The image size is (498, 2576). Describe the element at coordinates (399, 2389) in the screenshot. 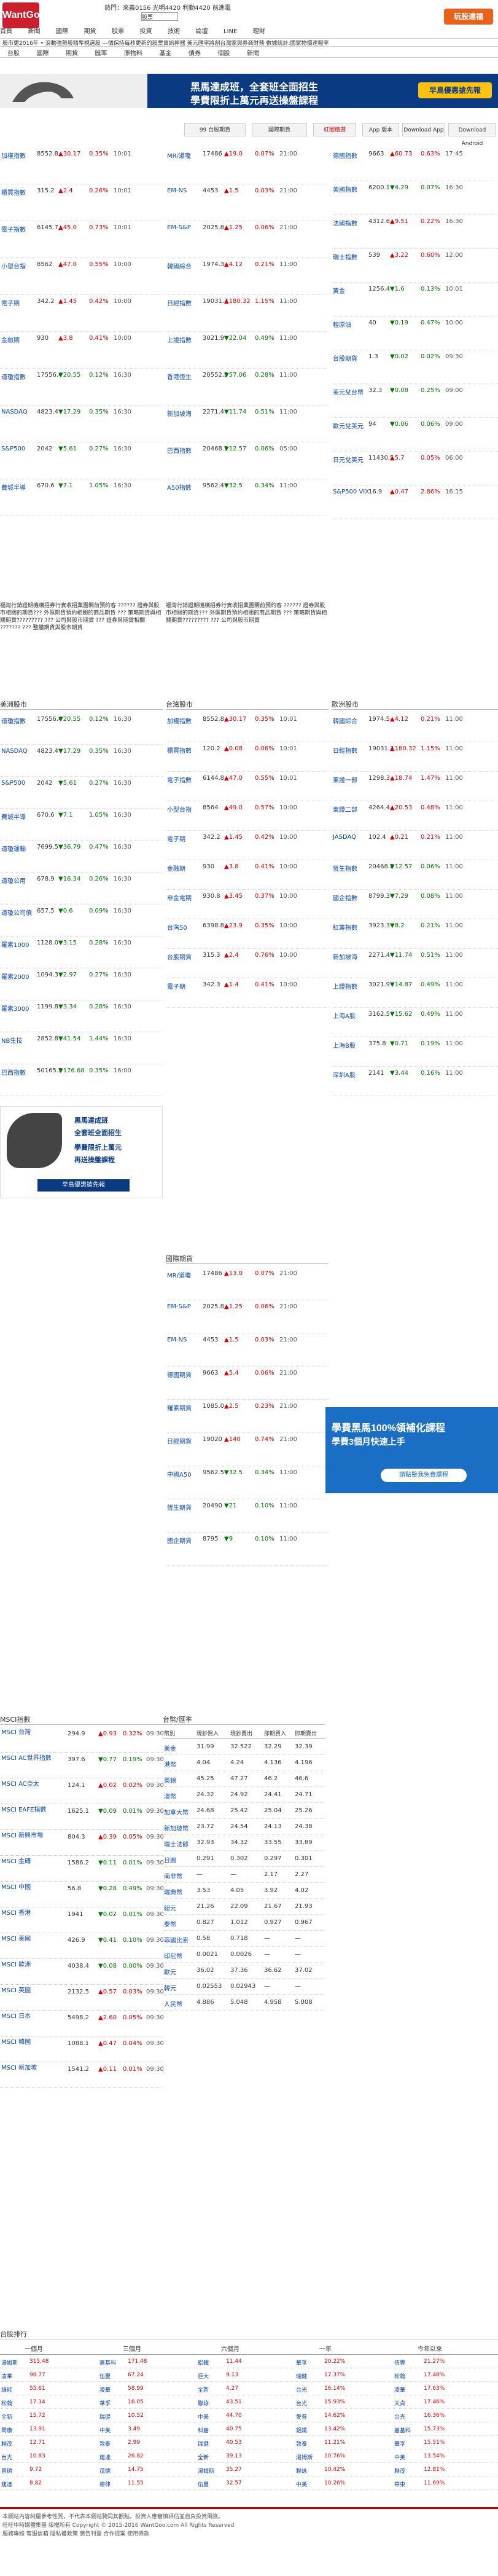

I see `rank-stock-name: 凌華` at that location.